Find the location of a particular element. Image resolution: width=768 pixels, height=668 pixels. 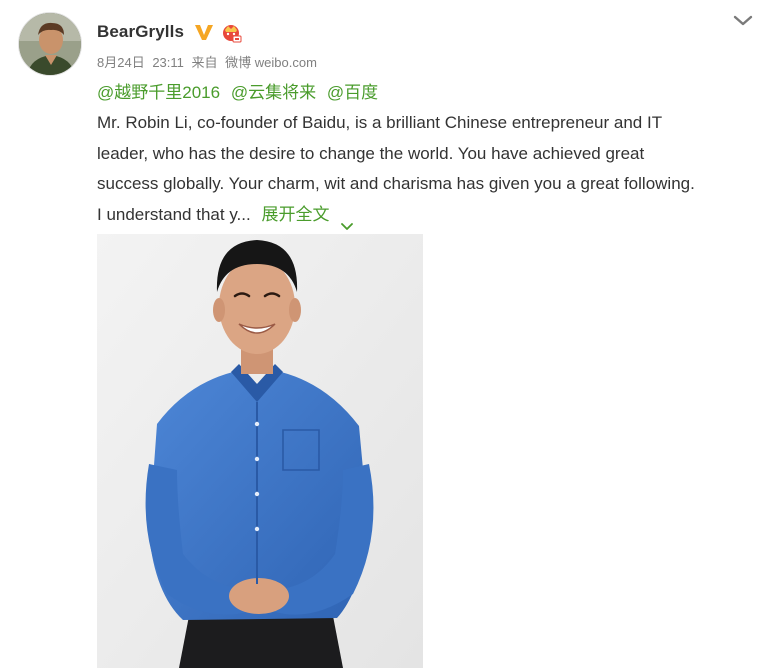

expand-label: 展开全文 is located at coordinates (295, 215).